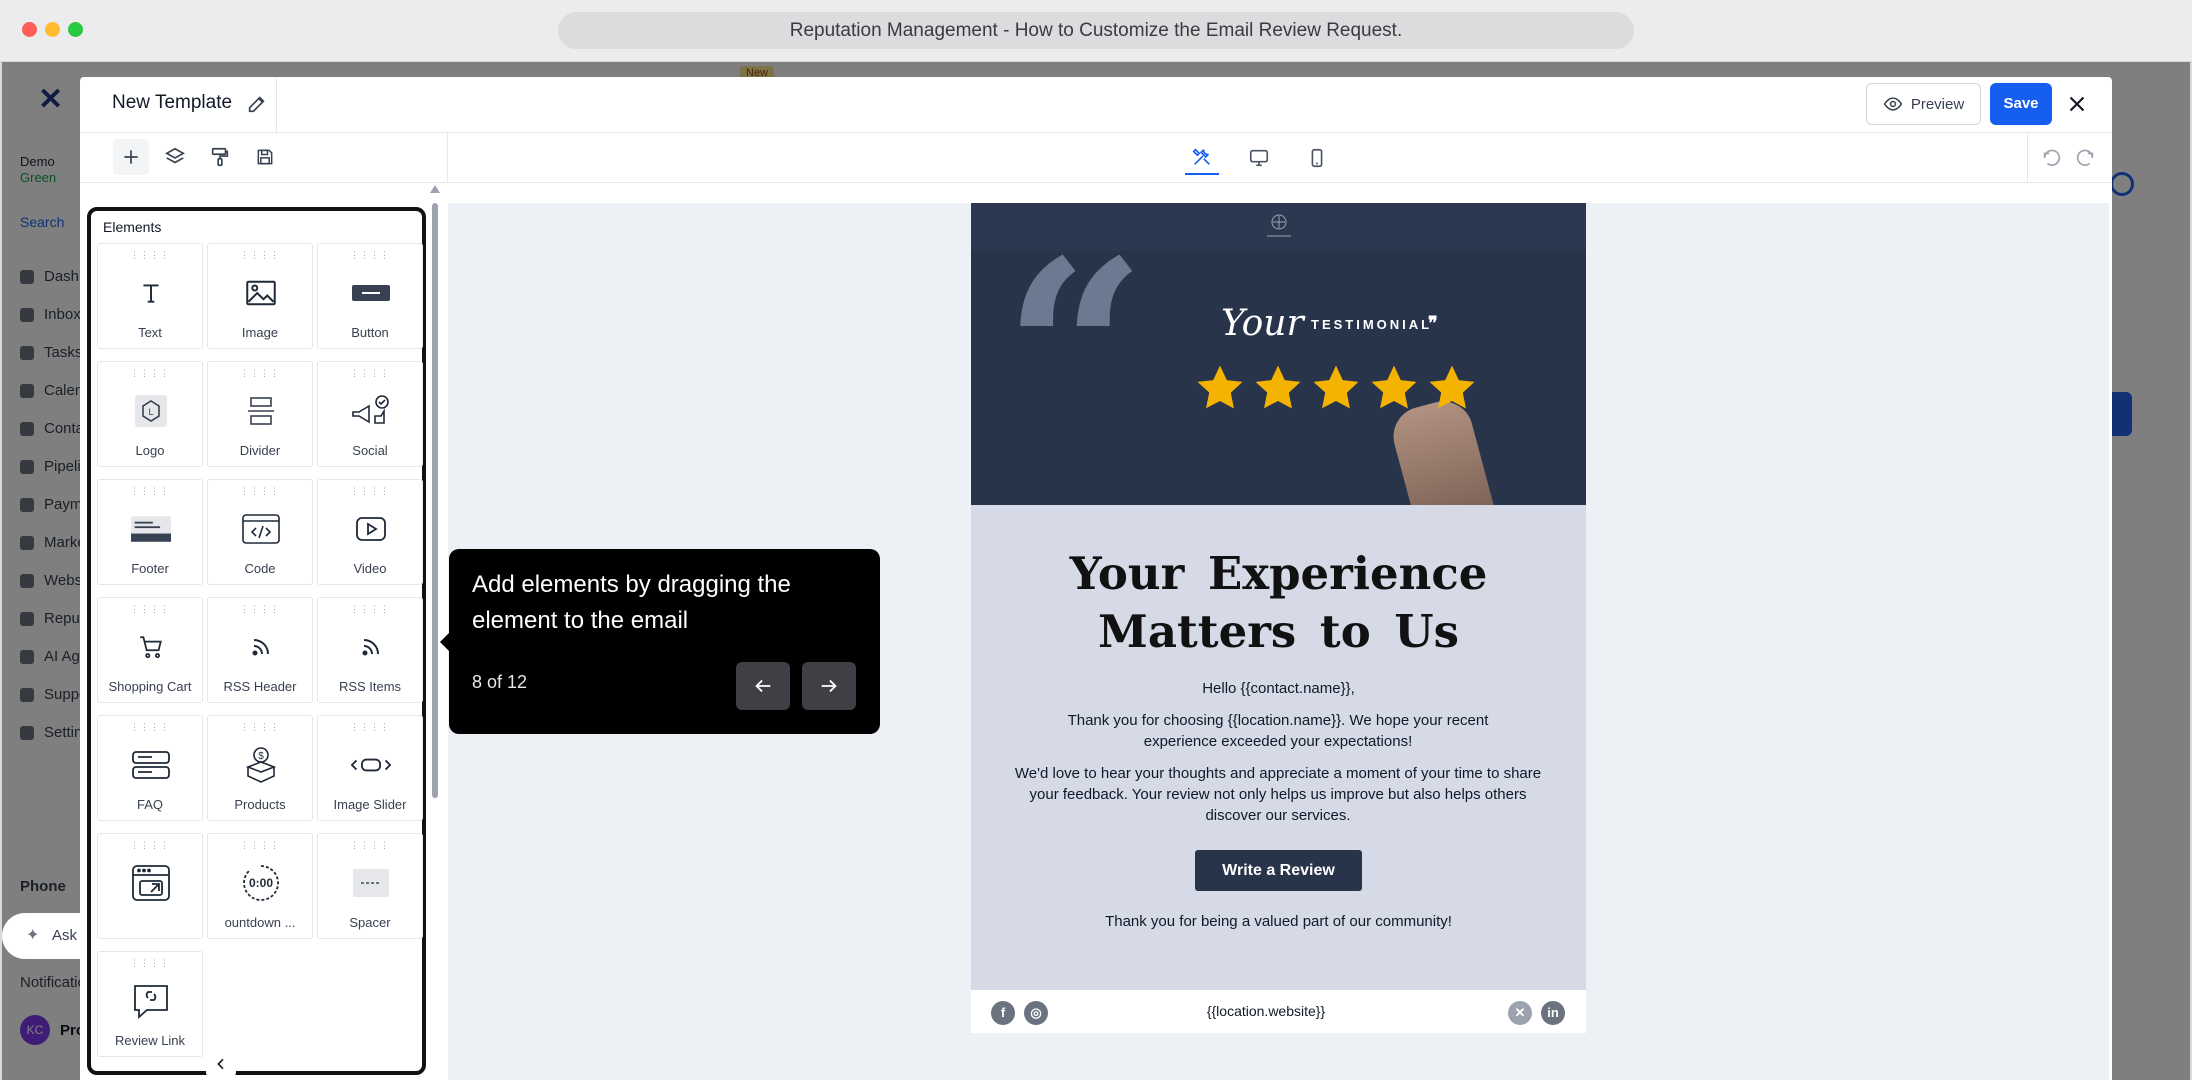 The width and height of the screenshot is (2192, 1080). What do you see at coordinates (1893, 104) in the screenshot?
I see `eye-icon` at bounding box center [1893, 104].